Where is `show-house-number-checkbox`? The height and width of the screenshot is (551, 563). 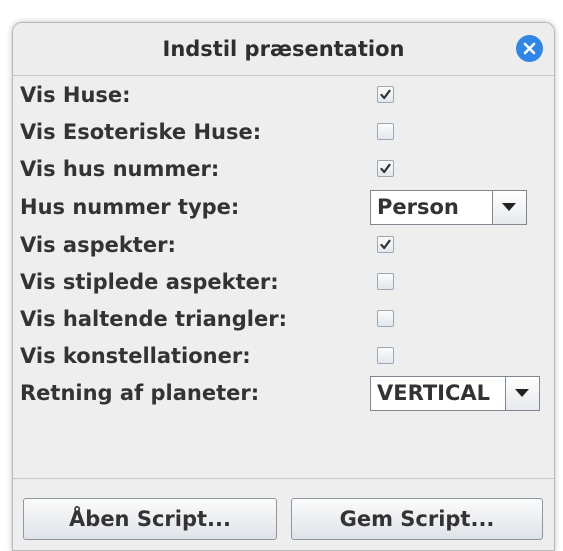 show-house-number-checkbox is located at coordinates (385, 168).